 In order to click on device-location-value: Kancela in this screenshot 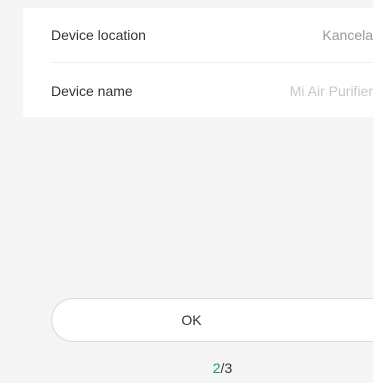, I will do `click(347, 35)`.